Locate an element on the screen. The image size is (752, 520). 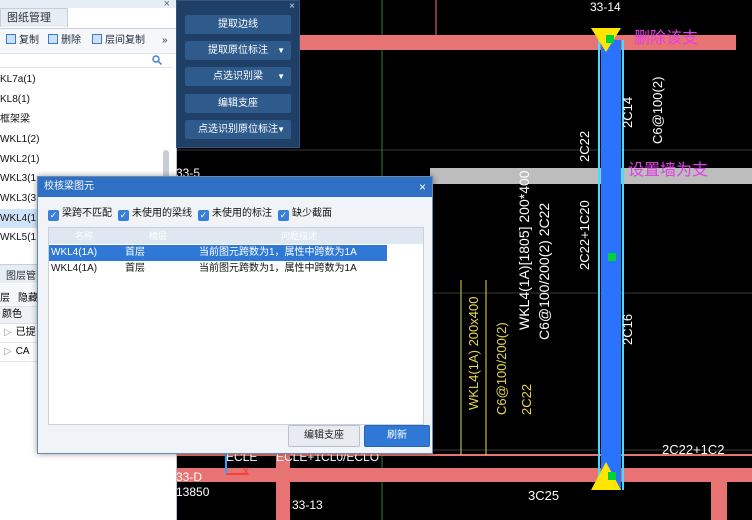
delete-icon is located at coordinates (53, 39).